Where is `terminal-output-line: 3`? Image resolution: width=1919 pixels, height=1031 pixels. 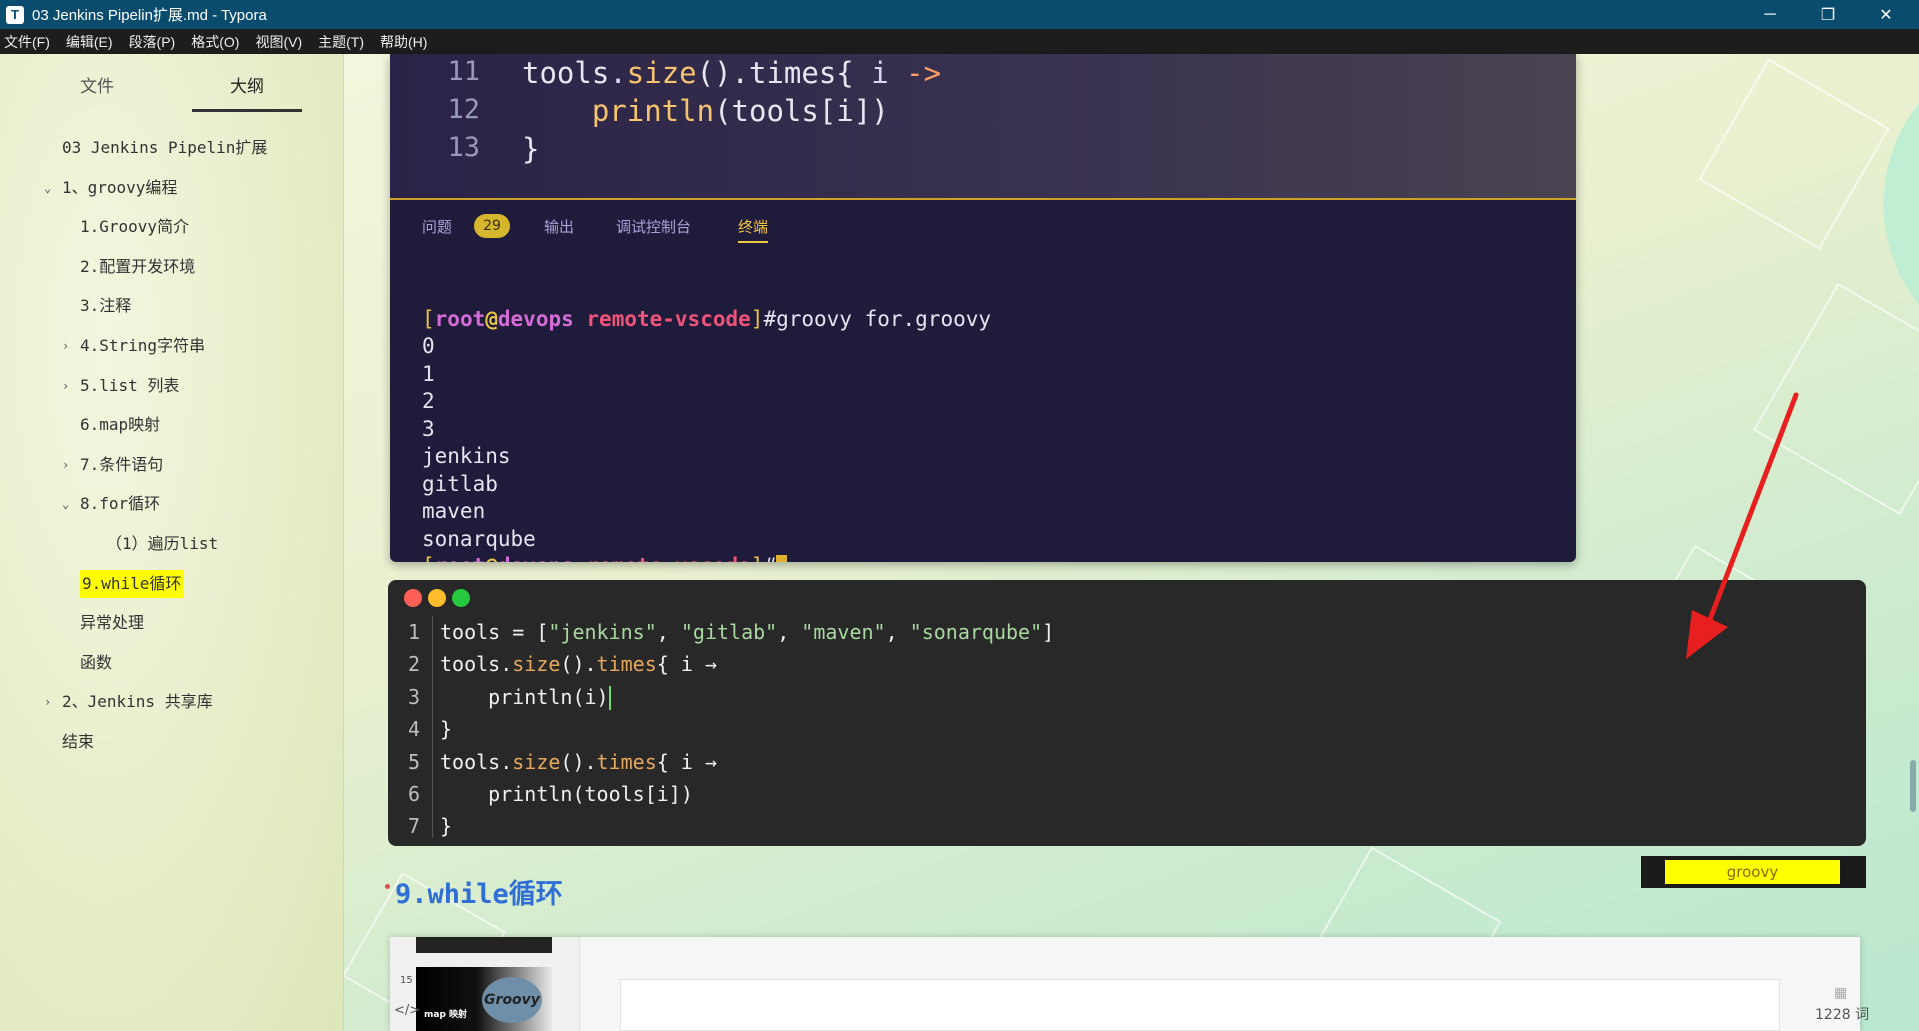
terminal-output-line: 3 is located at coordinates (428, 428).